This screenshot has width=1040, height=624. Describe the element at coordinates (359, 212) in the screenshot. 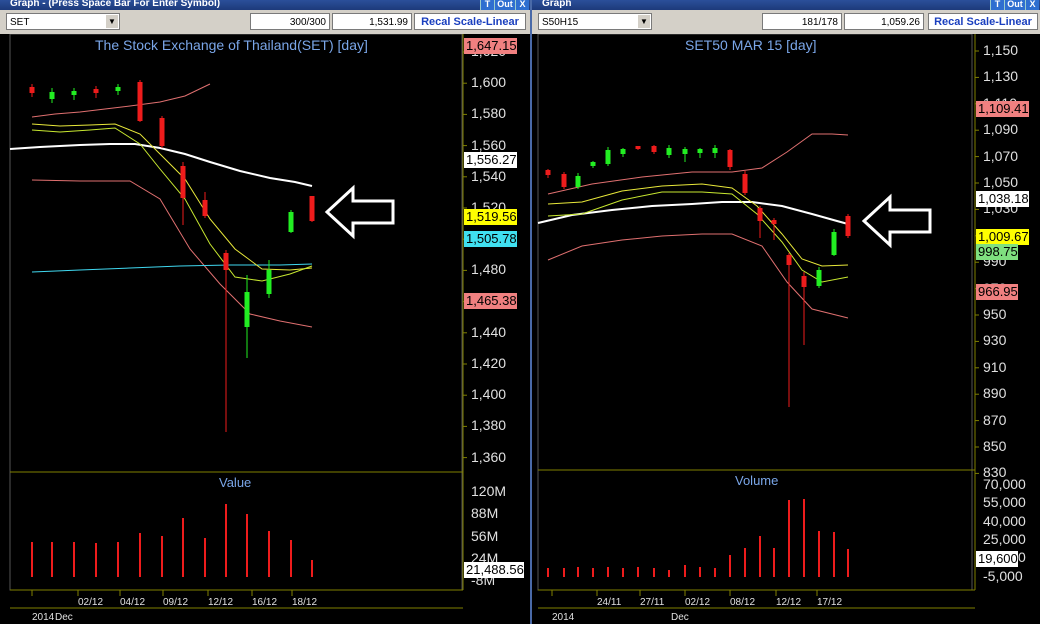

I see `left-arrow-icon` at that location.